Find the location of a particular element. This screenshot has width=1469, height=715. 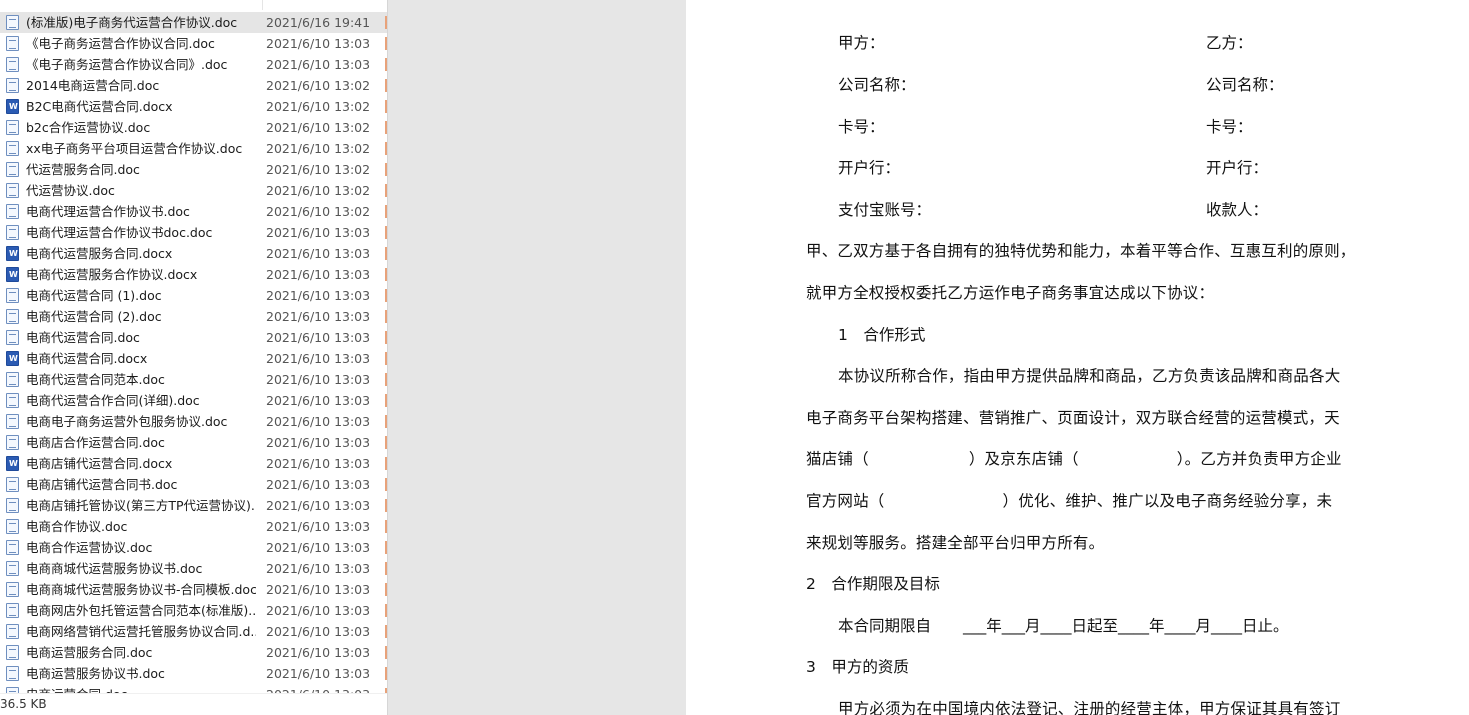

file-name: 电商商城代运营服务协议书.doc is located at coordinates (114, 568).